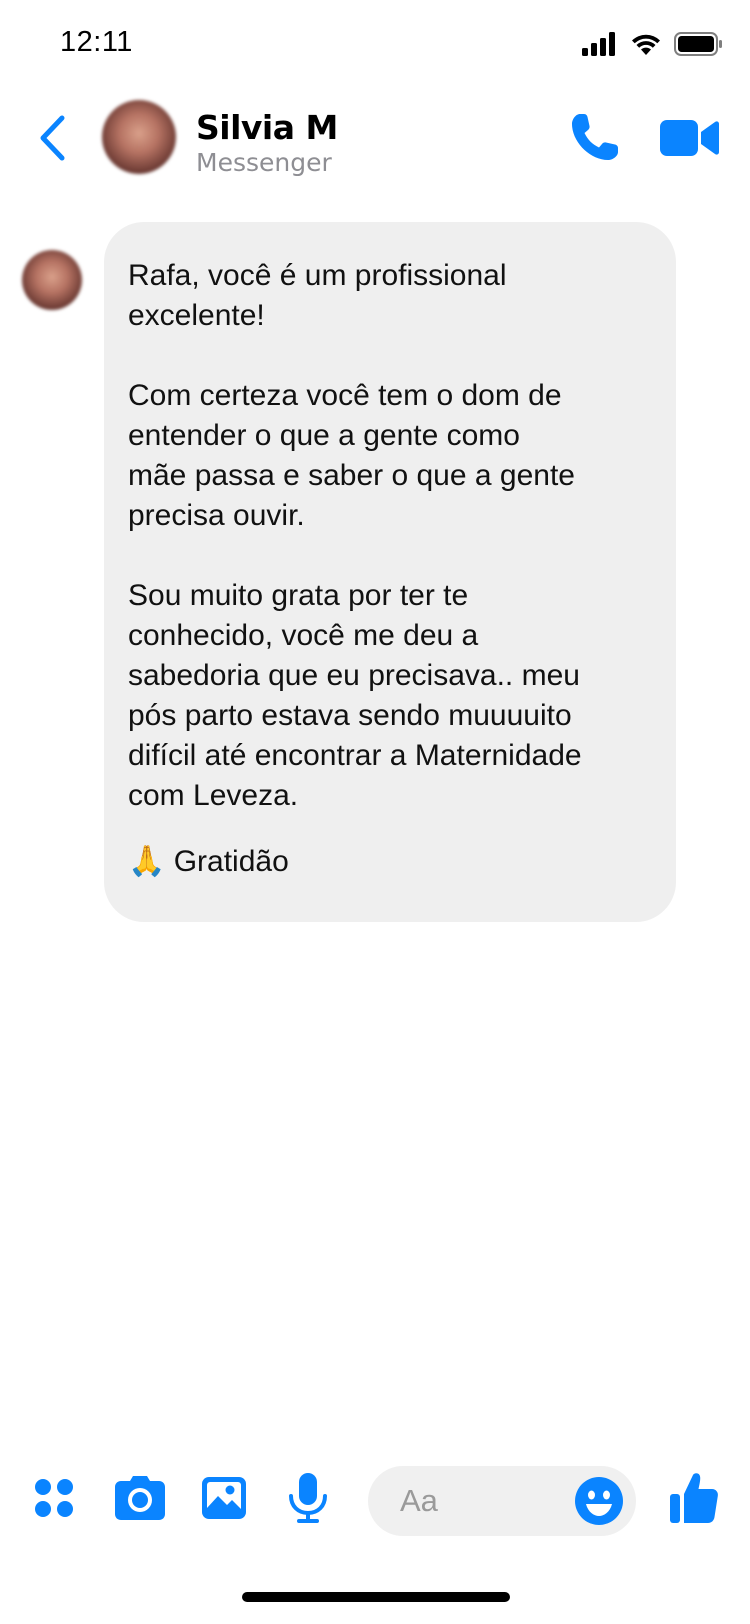 The height and width of the screenshot is (1624, 750). Describe the element at coordinates (375, 45) in the screenshot. I see `status-bar: 12:11` at that location.